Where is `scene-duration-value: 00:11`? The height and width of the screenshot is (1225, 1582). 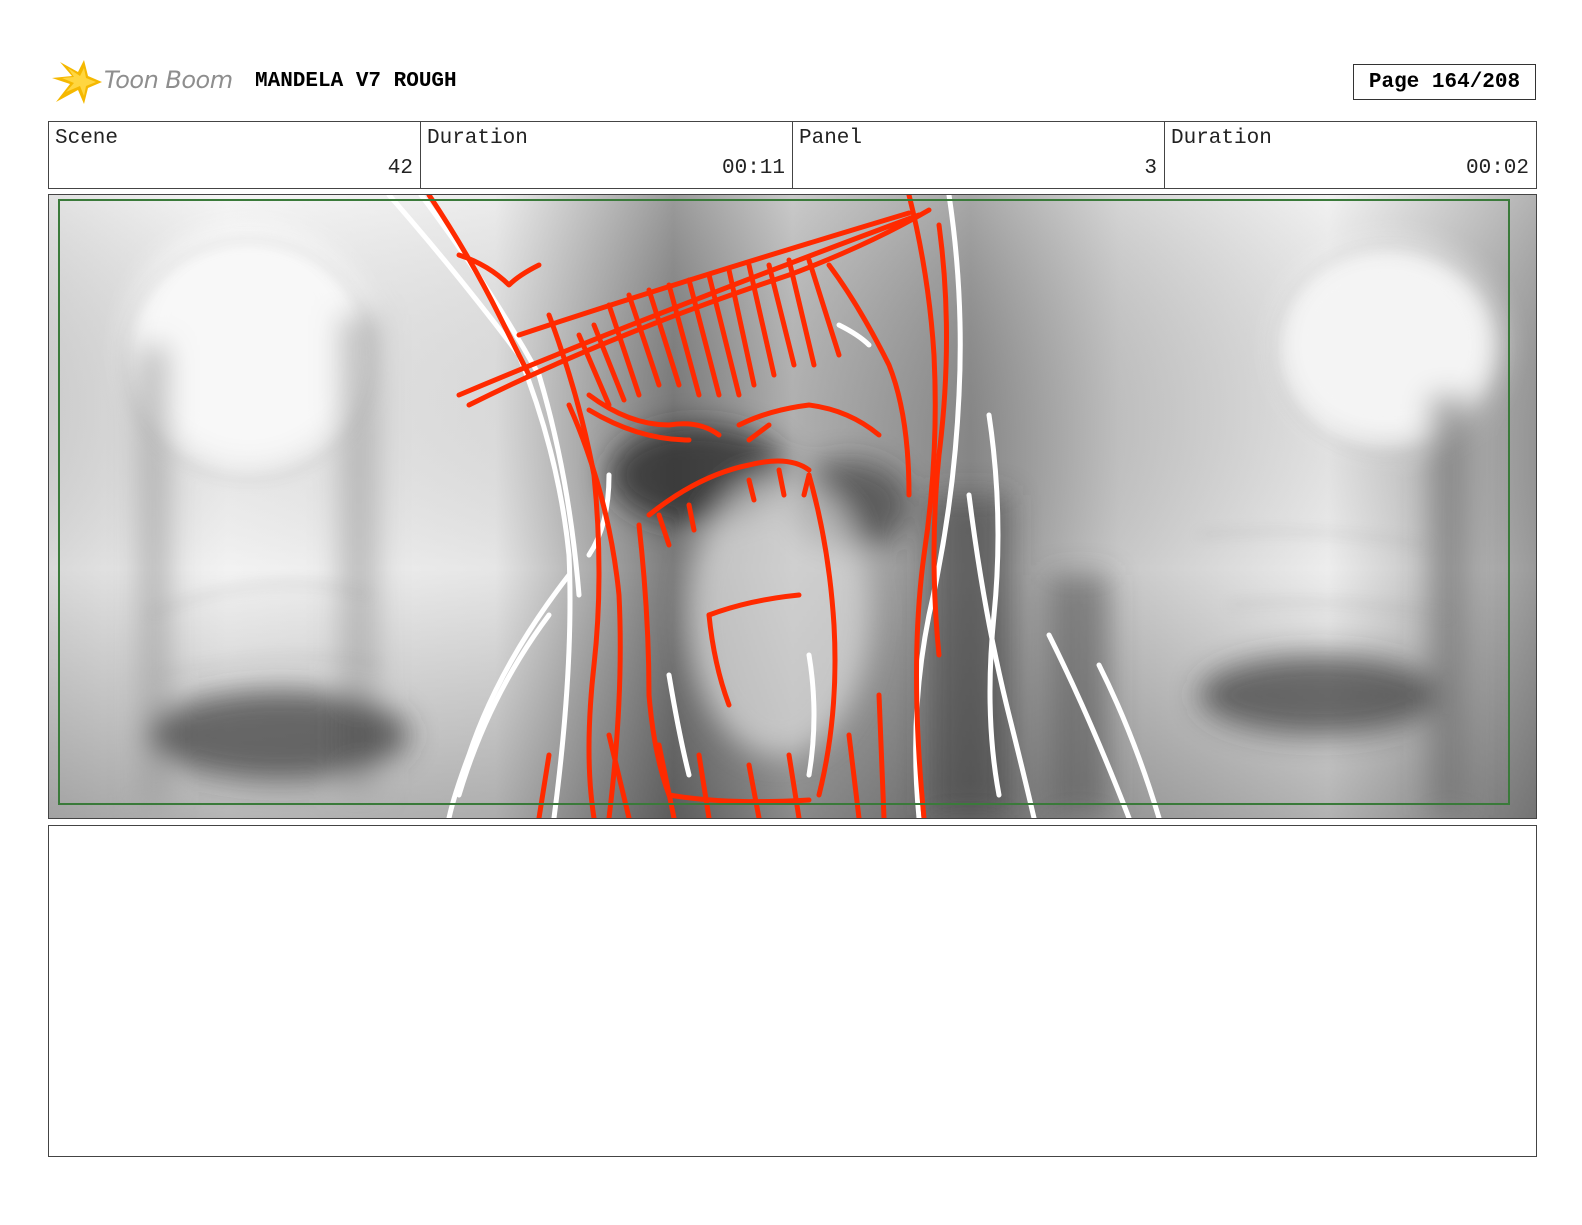
scene-duration-value: 00:11 is located at coordinates (753, 168).